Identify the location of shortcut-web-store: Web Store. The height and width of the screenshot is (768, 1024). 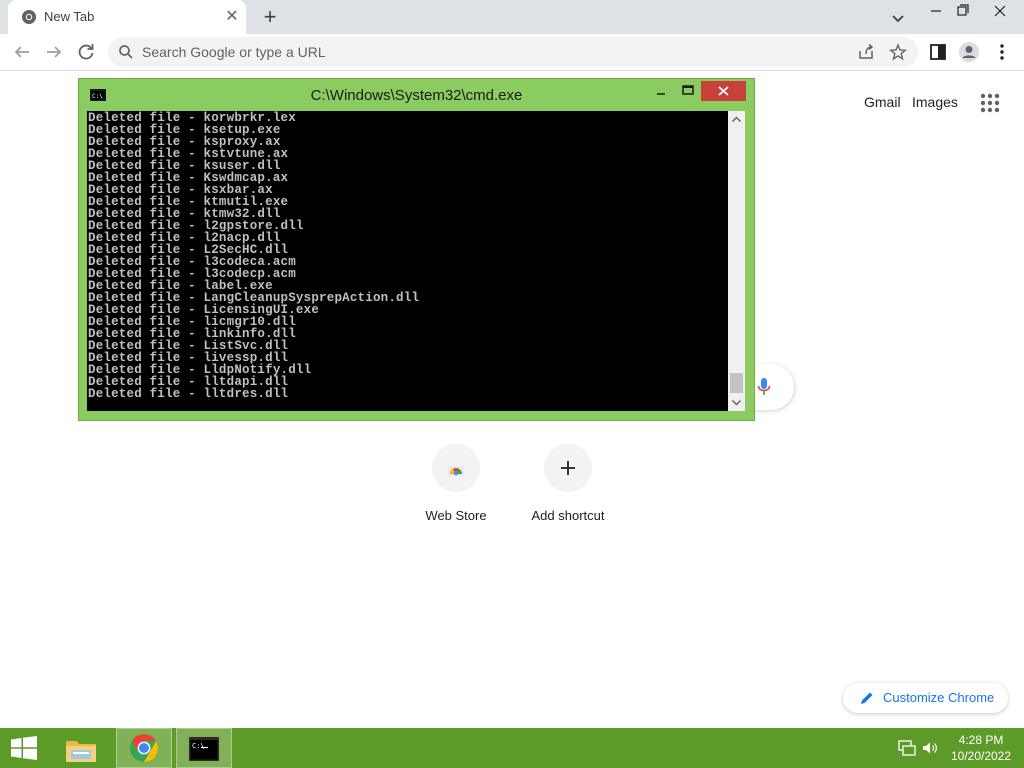
(456, 487).